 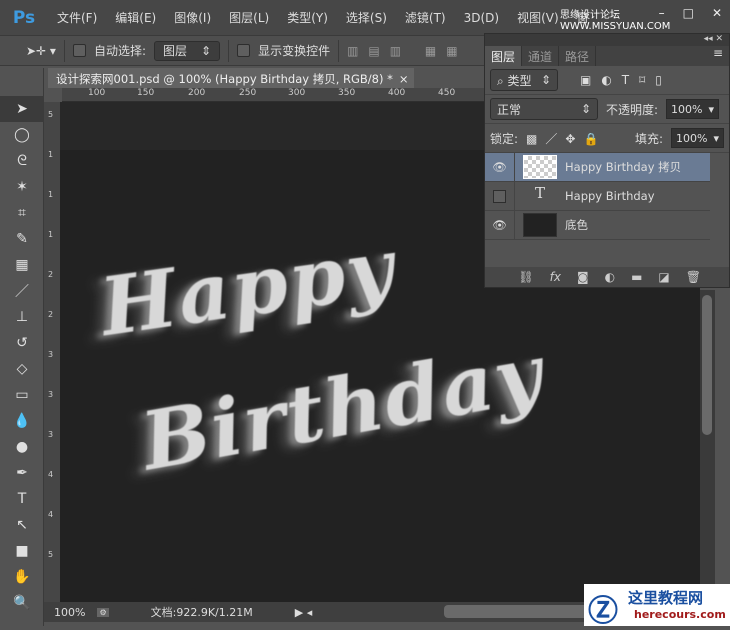 I want to click on menu-filter: 滤镜(T), so click(x=425, y=17).